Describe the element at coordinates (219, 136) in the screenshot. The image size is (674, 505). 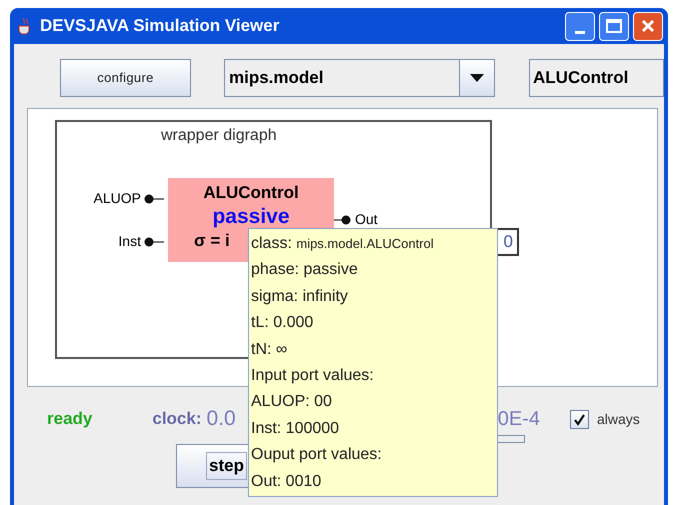
I see `digraph-title: wrapper digraph` at that location.